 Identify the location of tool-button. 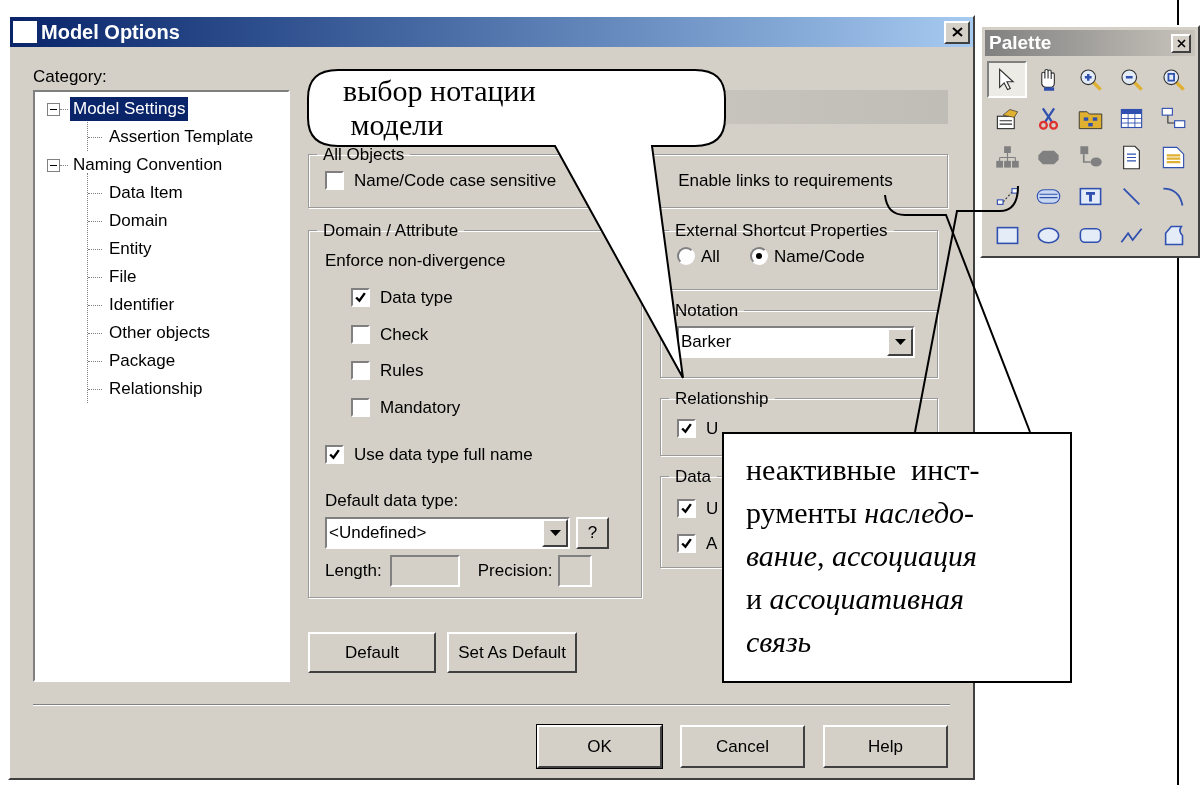
(1007, 79).